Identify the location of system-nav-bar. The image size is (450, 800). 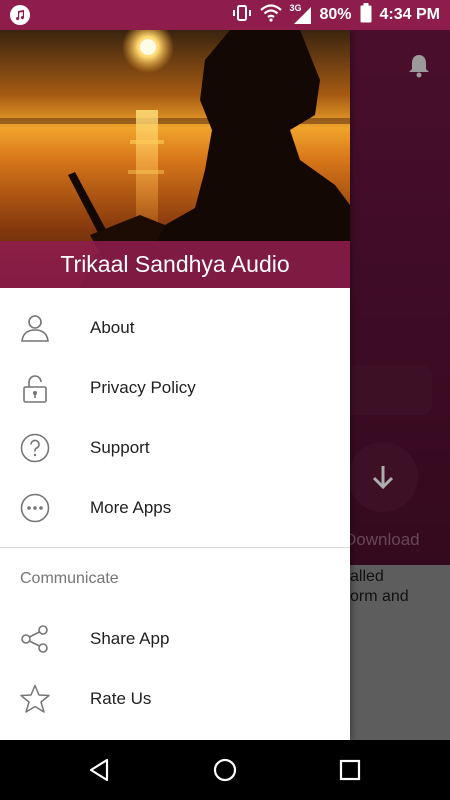
(225, 770).